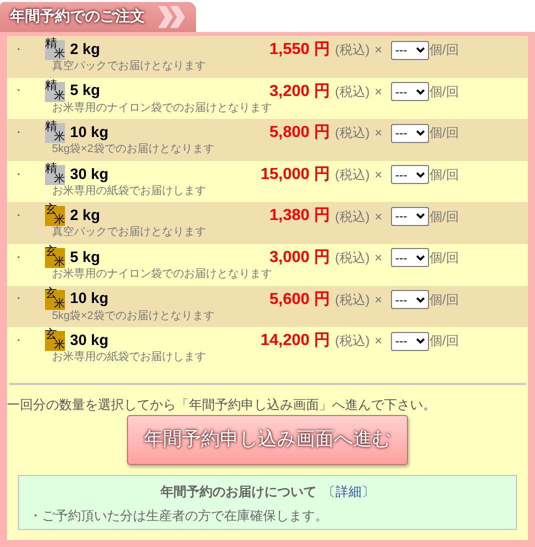 The image size is (535, 547). What do you see at coordinates (299, 50) in the screenshot?
I see `price: 1,550 円` at bounding box center [299, 50].